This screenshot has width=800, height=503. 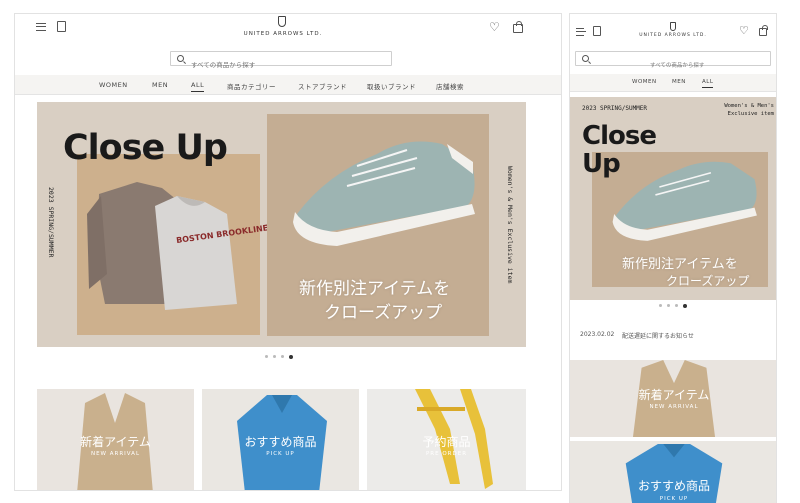 I want to click on nav-category: 商品カテゴリー, so click(x=251, y=86).